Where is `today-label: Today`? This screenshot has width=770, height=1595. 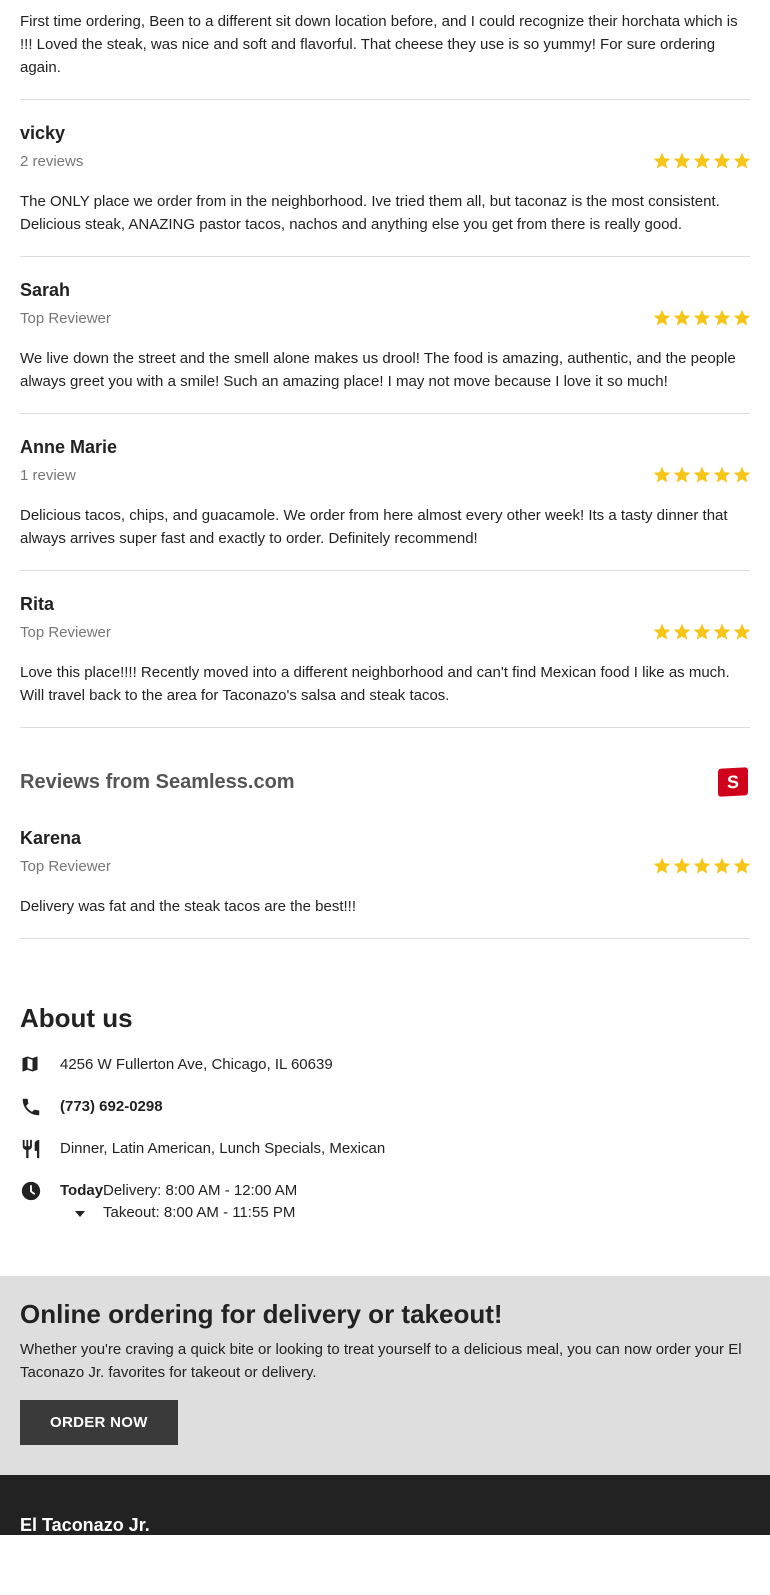
today-label: Today is located at coordinates (82, 1190).